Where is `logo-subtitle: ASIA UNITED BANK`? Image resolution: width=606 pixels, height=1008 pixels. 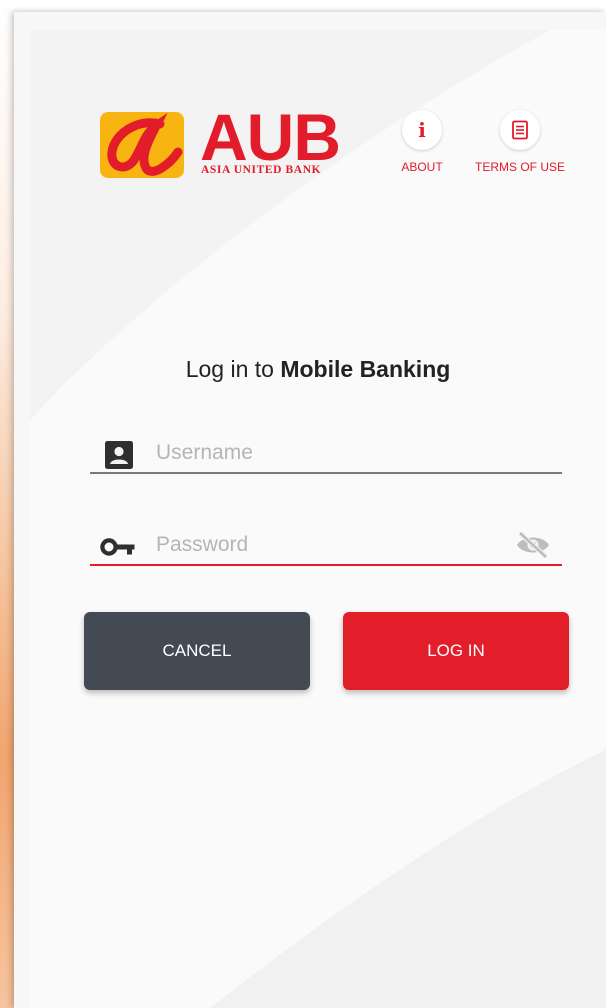
logo-subtitle: ASIA UNITED BANK is located at coordinates (261, 170).